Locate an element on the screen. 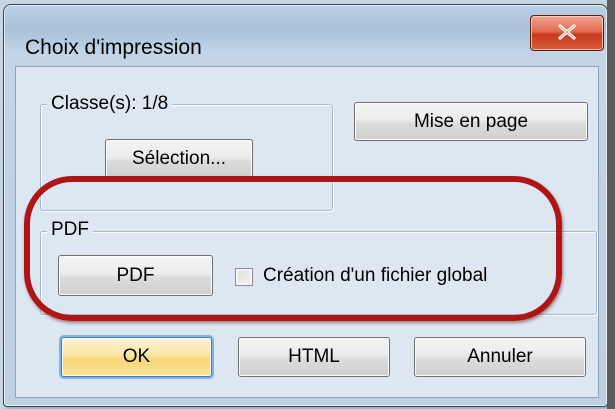  global-file-checkbox-label: Création d'un fichier global is located at coordinates (375, 276).